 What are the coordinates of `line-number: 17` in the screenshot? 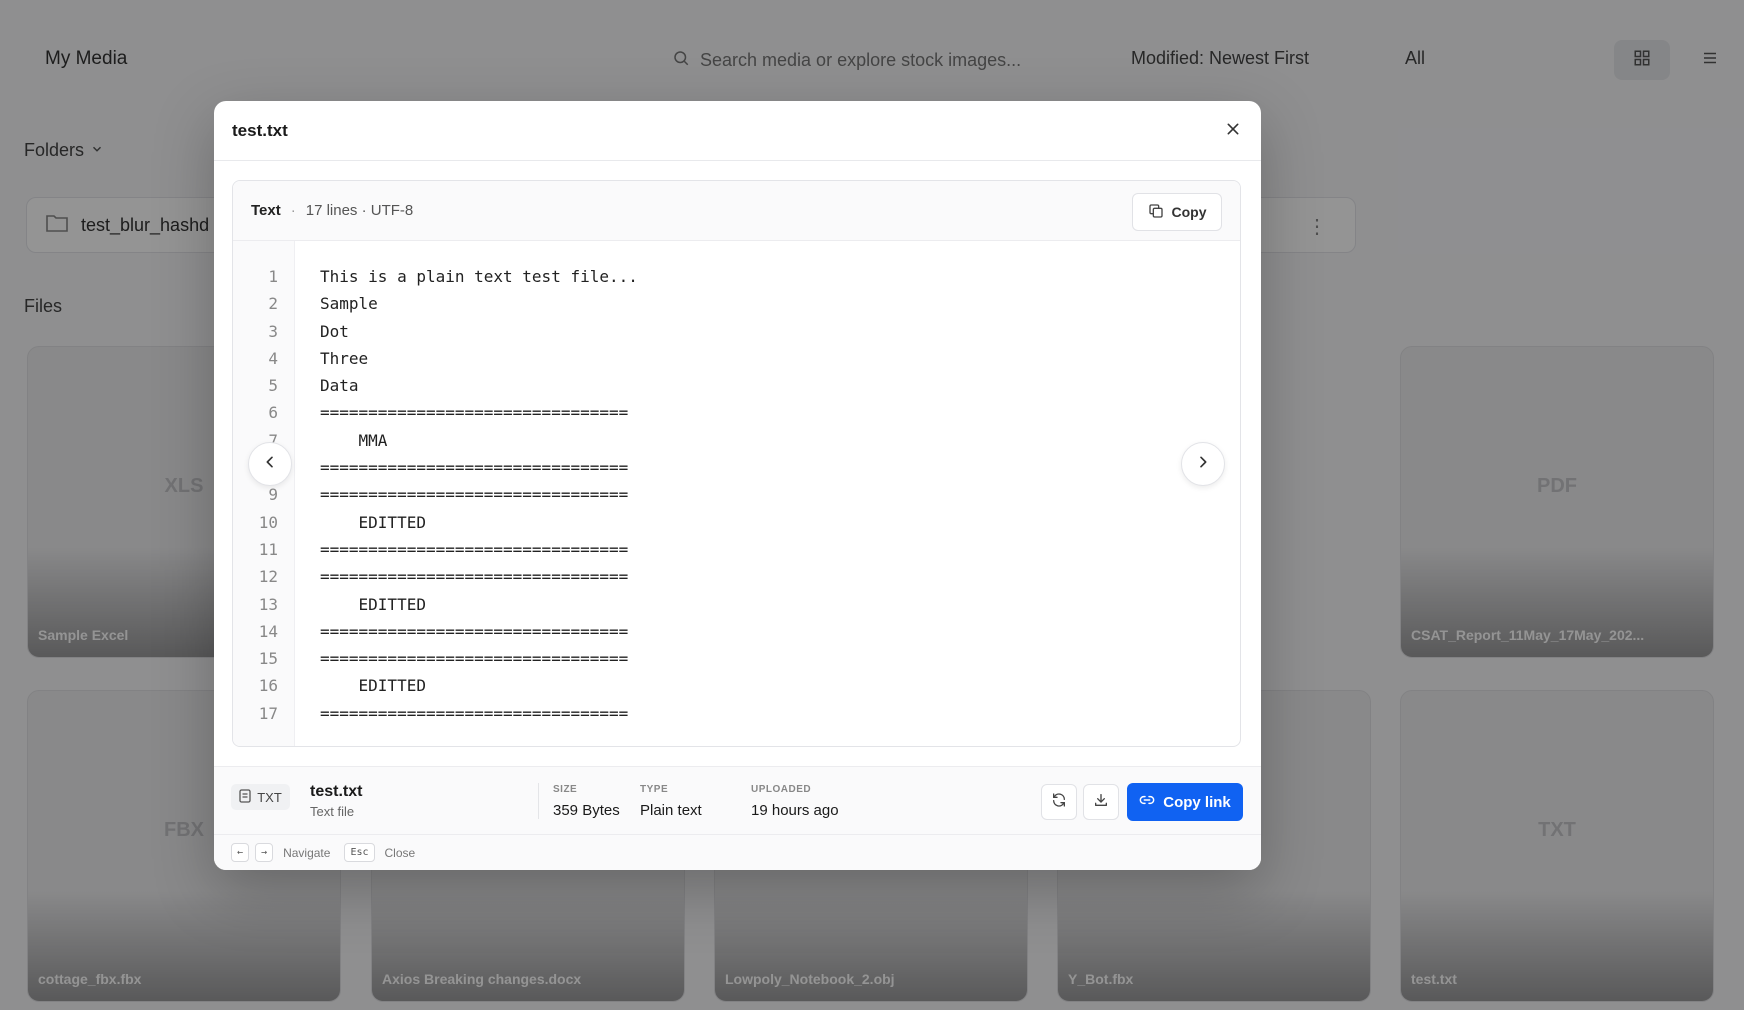 It's located at (268, 713).